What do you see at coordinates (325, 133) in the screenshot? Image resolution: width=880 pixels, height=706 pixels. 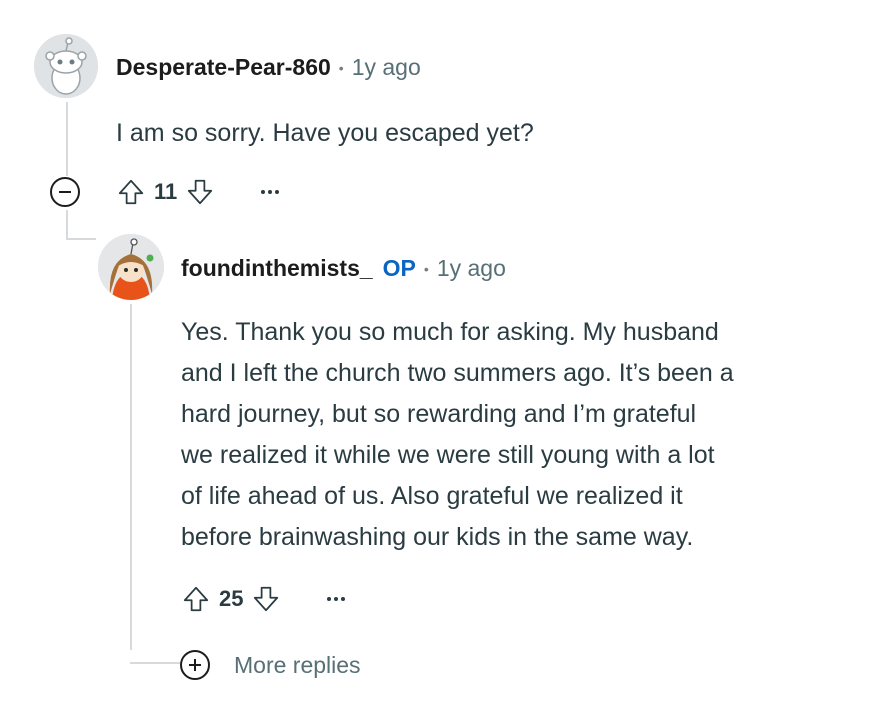 I see `comment-body: I am so sorry. Have you escaped yet?` at bounding box center [325, 133].